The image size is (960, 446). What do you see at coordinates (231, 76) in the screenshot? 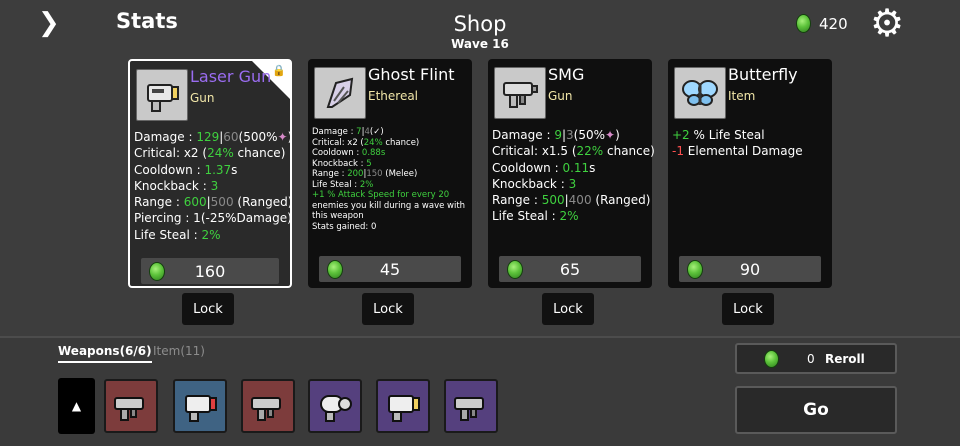
I see `card-title: Laser Gun` at bounding box center [231, 76].